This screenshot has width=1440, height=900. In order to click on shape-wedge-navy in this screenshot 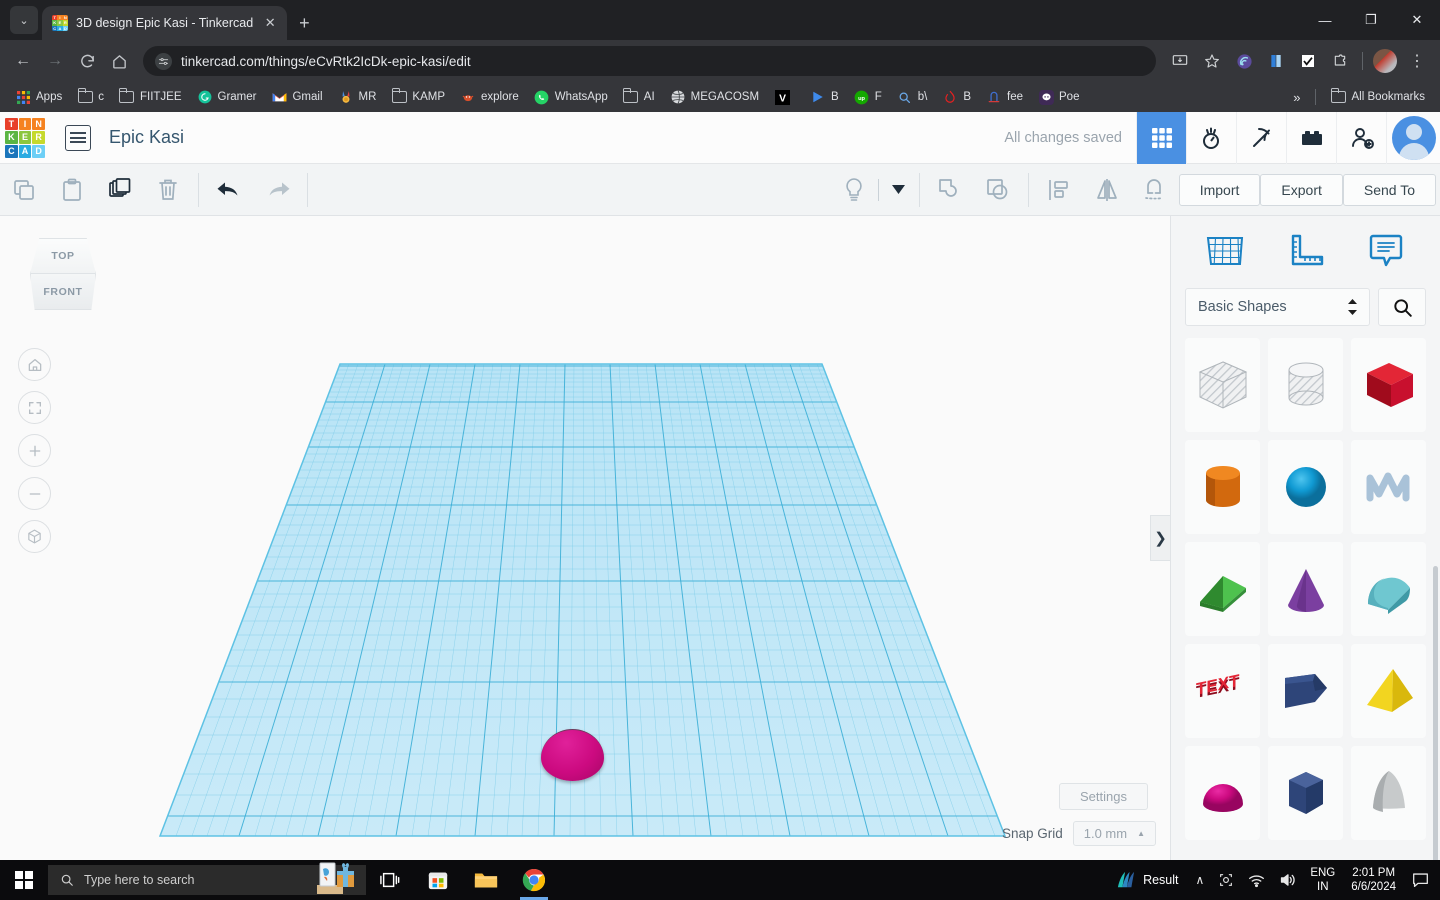, I will do `click(1305, 691)`.